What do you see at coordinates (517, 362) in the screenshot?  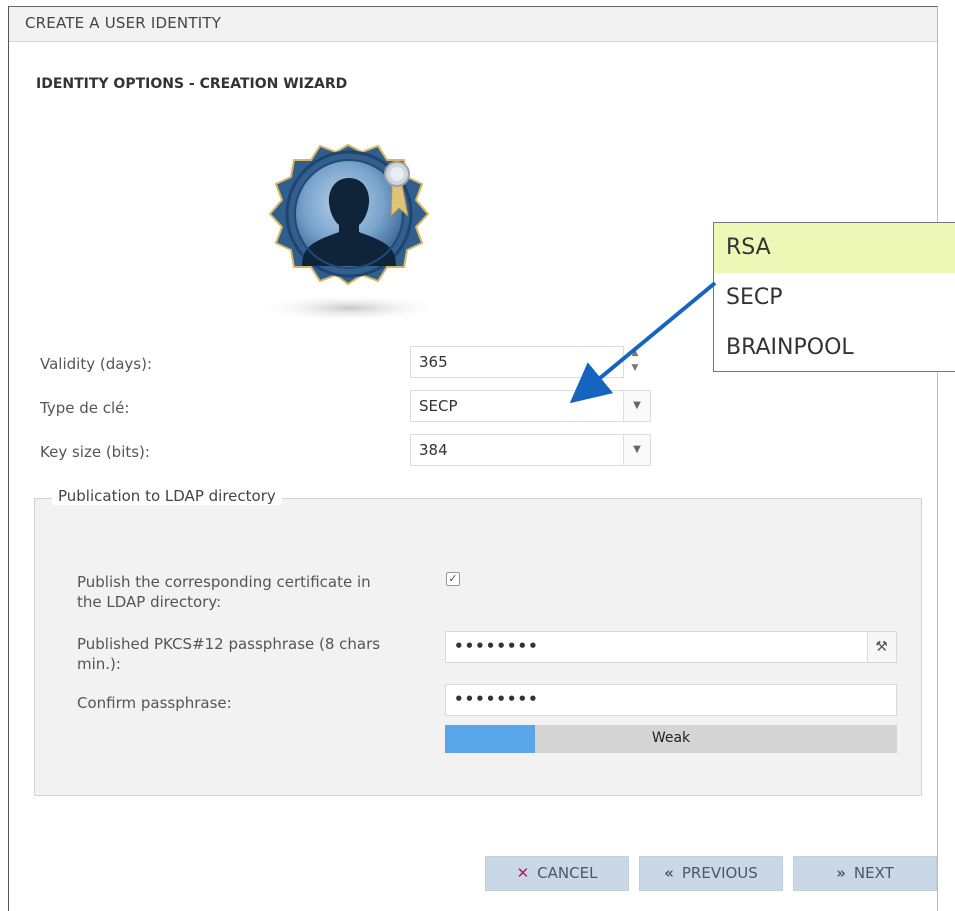 I see `validity-input: 365` at bounding box center [517, 362].